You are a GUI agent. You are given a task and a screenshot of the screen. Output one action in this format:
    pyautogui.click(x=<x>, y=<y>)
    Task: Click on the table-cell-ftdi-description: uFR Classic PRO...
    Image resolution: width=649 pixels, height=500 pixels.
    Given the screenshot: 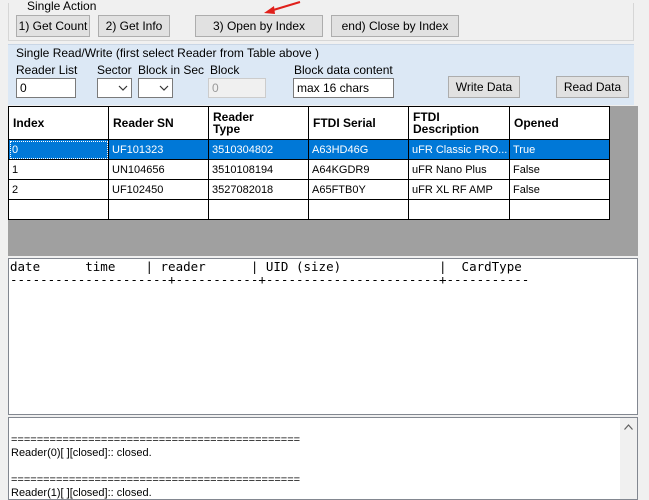 What is the action you would take?
    pyautogui.click(x=459, y=149)
    